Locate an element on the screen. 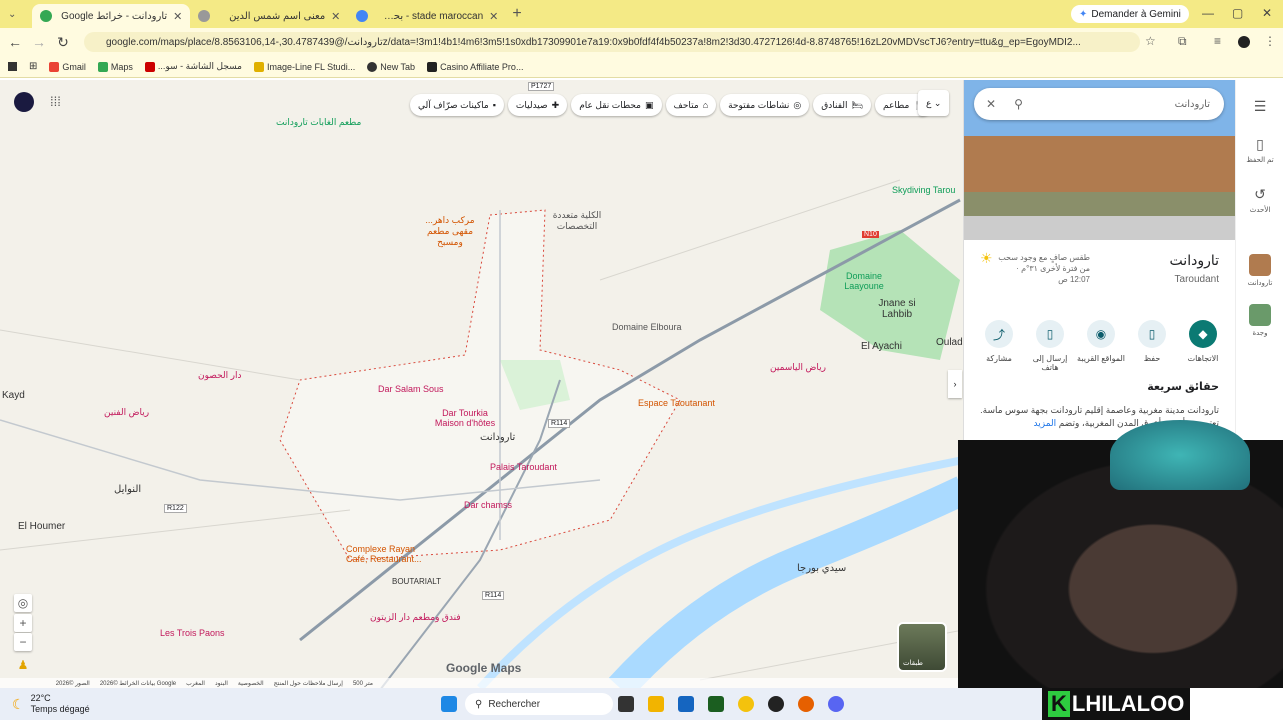 The image size is (1283, 720). map-label: الكلية متعددة التخصصات is located at coordinates (577, 221).